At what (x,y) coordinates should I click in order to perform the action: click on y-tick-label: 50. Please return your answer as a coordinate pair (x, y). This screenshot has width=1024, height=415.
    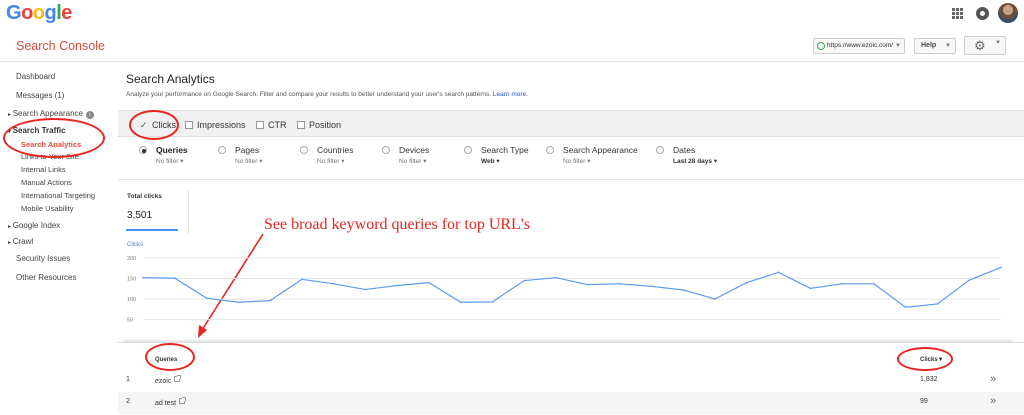
    Looking at the image, I should click on (130, 321).